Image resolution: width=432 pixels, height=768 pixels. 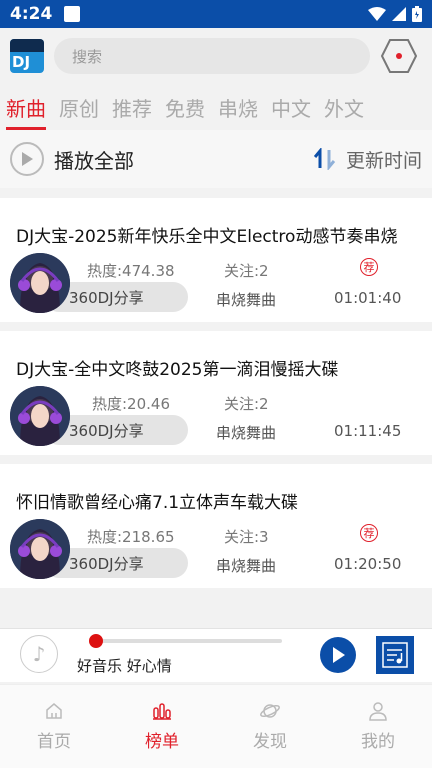 I want to click on bottom-nav: 首页 榜单 发现 我的, so click(x=216, y=726).